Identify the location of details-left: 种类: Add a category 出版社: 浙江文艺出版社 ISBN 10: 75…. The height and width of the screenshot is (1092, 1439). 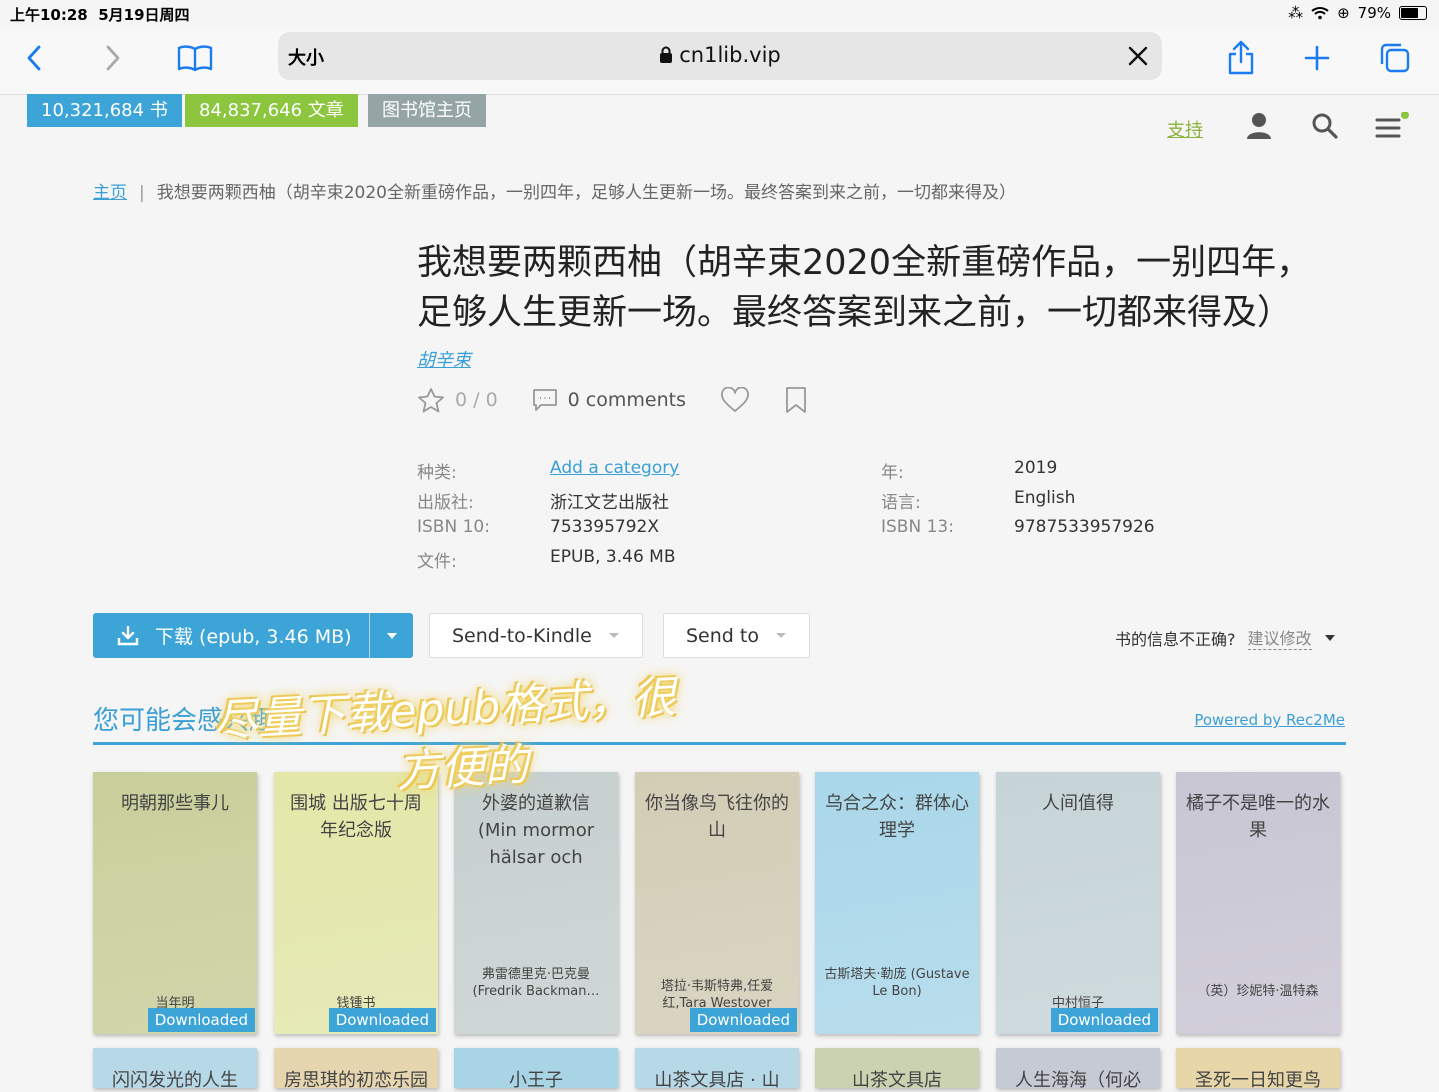
(548, 517).